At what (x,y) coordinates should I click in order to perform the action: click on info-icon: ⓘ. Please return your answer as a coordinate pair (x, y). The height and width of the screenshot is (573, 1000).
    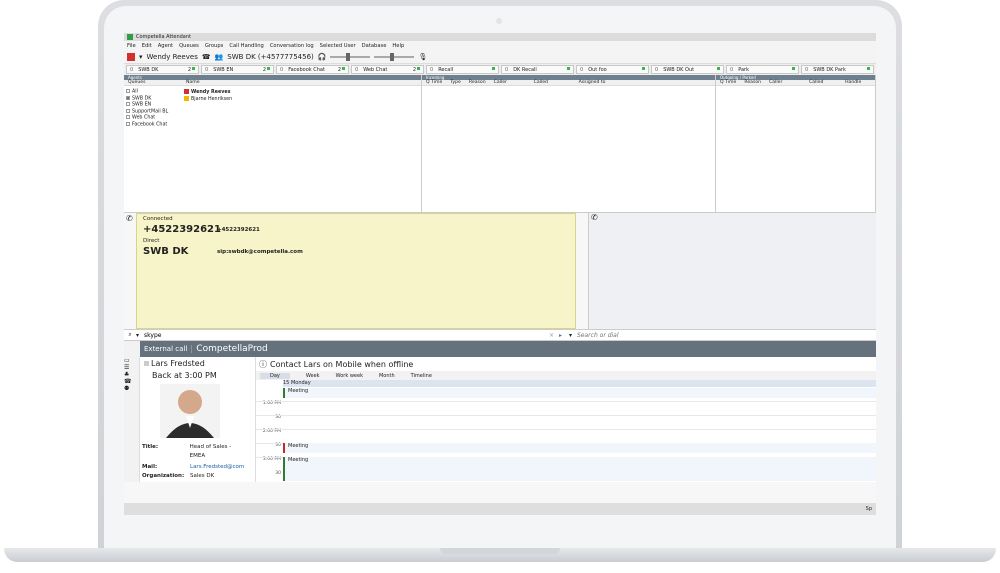
    Looking at the image, I should click on (263, 364).